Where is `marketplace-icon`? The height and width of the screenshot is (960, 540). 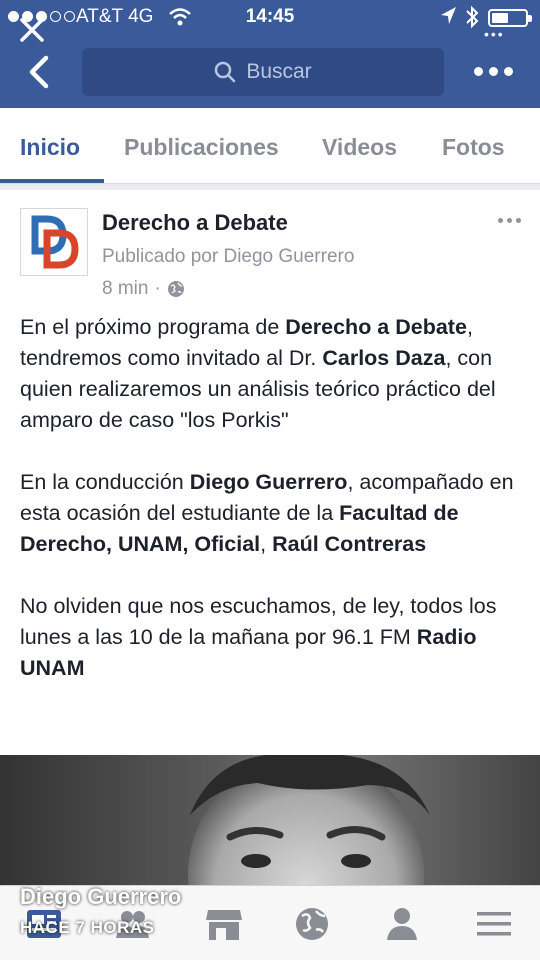
marketplace-icon is located at coordinates (224, 924).